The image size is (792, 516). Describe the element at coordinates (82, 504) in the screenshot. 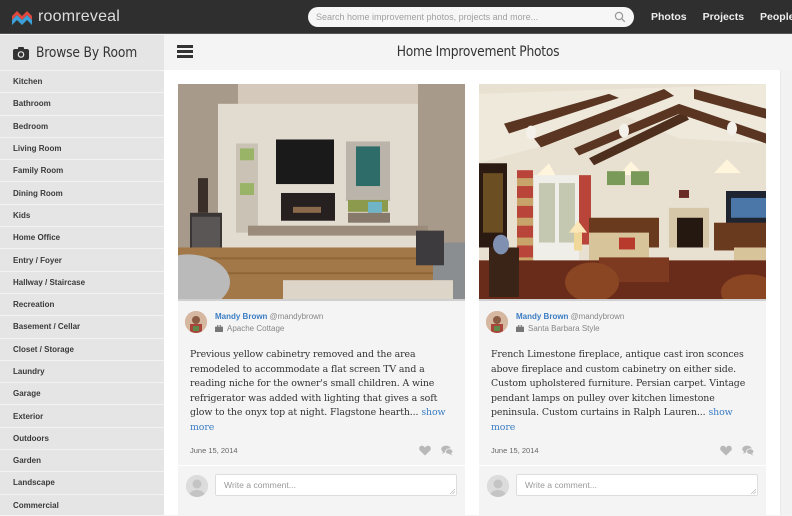

I see `sidebar-item-commercial: Commercial` at that location.